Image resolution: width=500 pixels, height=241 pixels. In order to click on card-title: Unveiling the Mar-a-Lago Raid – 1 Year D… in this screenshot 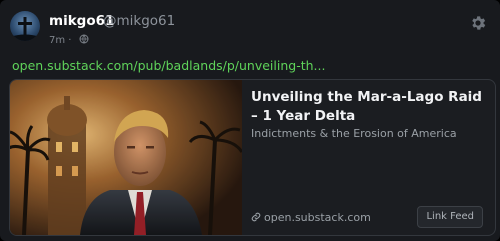, I will do `click(369, 107)`.